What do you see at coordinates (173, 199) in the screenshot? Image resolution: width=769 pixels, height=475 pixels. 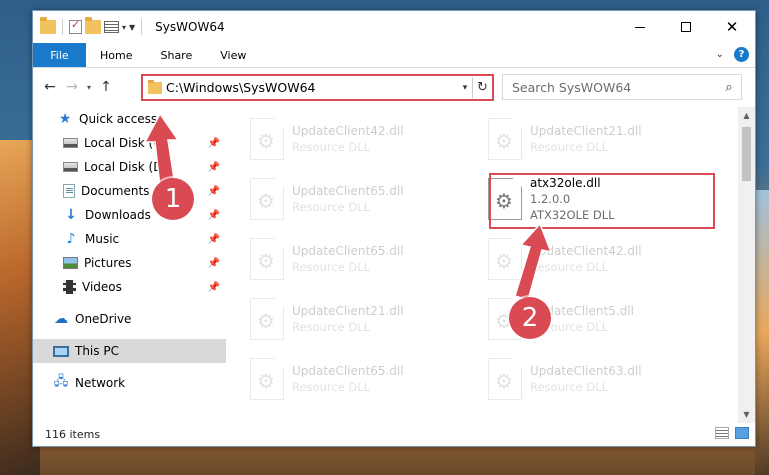 I see `step-badge-1: 1` at bounding box center [173, 199].